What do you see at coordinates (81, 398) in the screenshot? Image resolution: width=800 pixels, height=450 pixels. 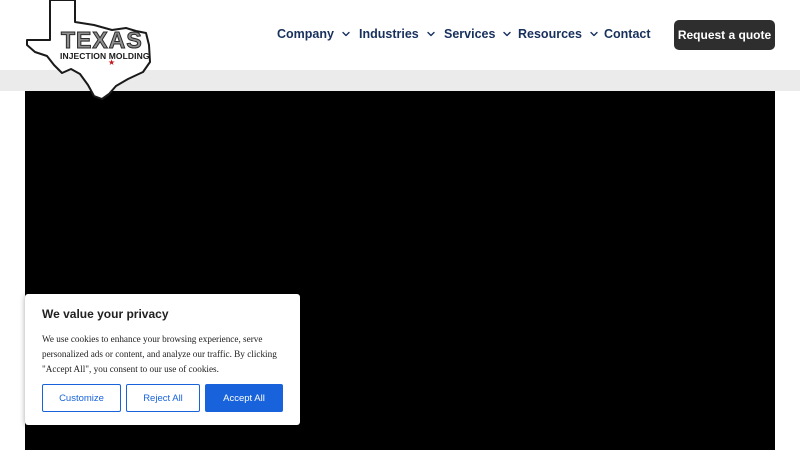 I see `customize-button: Customize` at bounding box center [81, 398].